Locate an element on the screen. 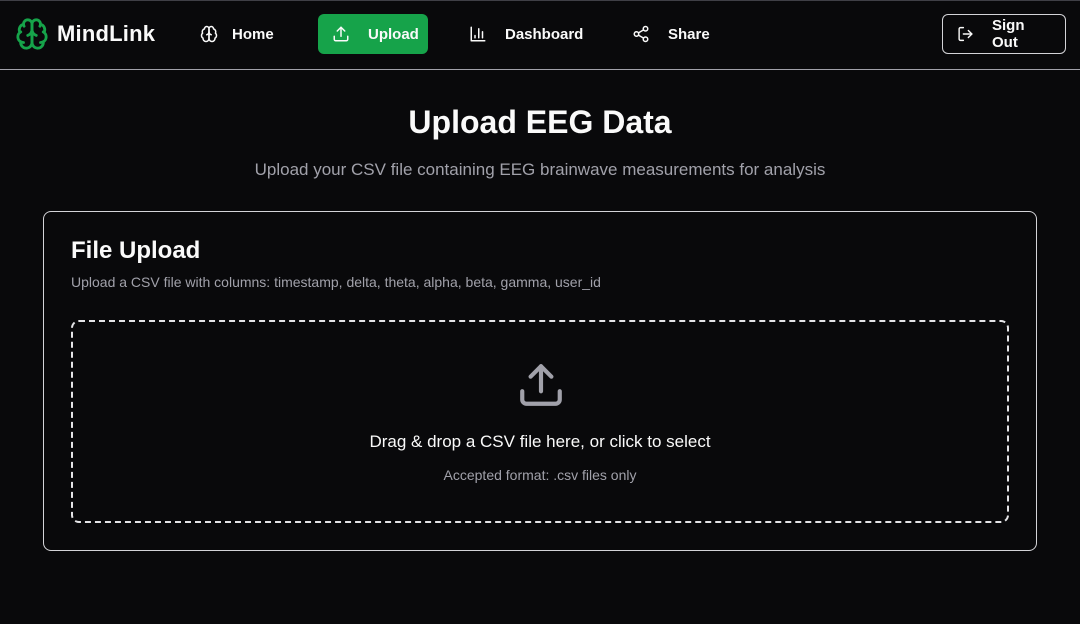  nav-item-label: Dashboard is located at coordinates (544, 34).